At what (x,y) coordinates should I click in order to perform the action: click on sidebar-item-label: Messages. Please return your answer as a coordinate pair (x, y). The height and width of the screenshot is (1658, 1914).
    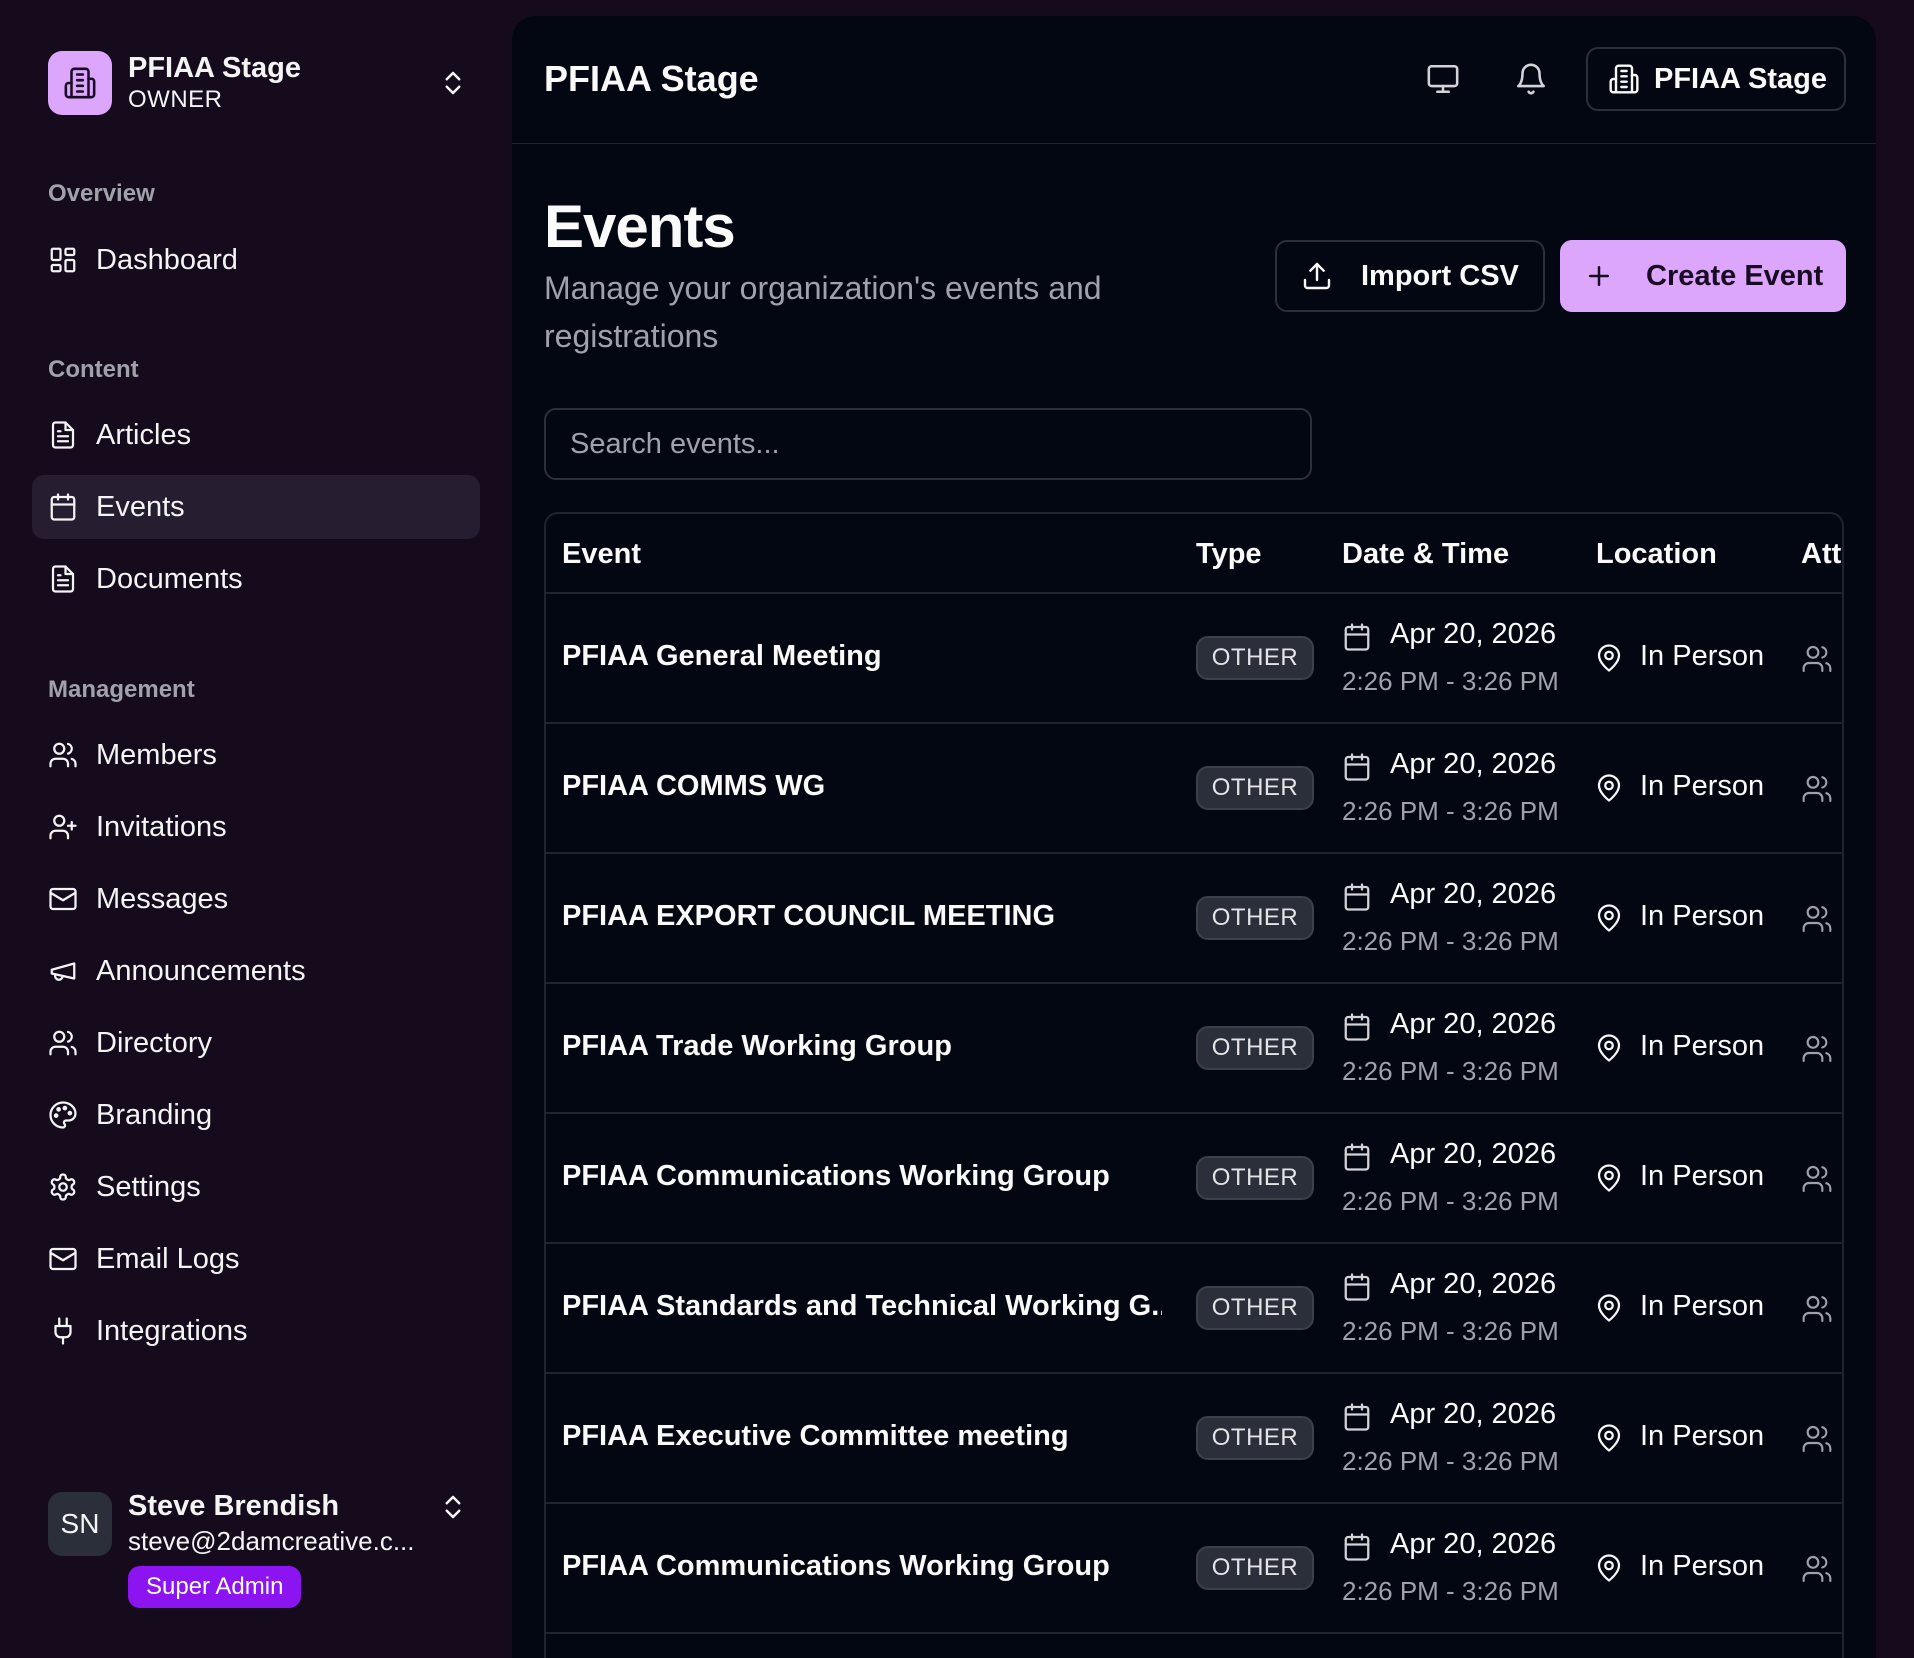
    Looking at the image, I should click on (162, 898).